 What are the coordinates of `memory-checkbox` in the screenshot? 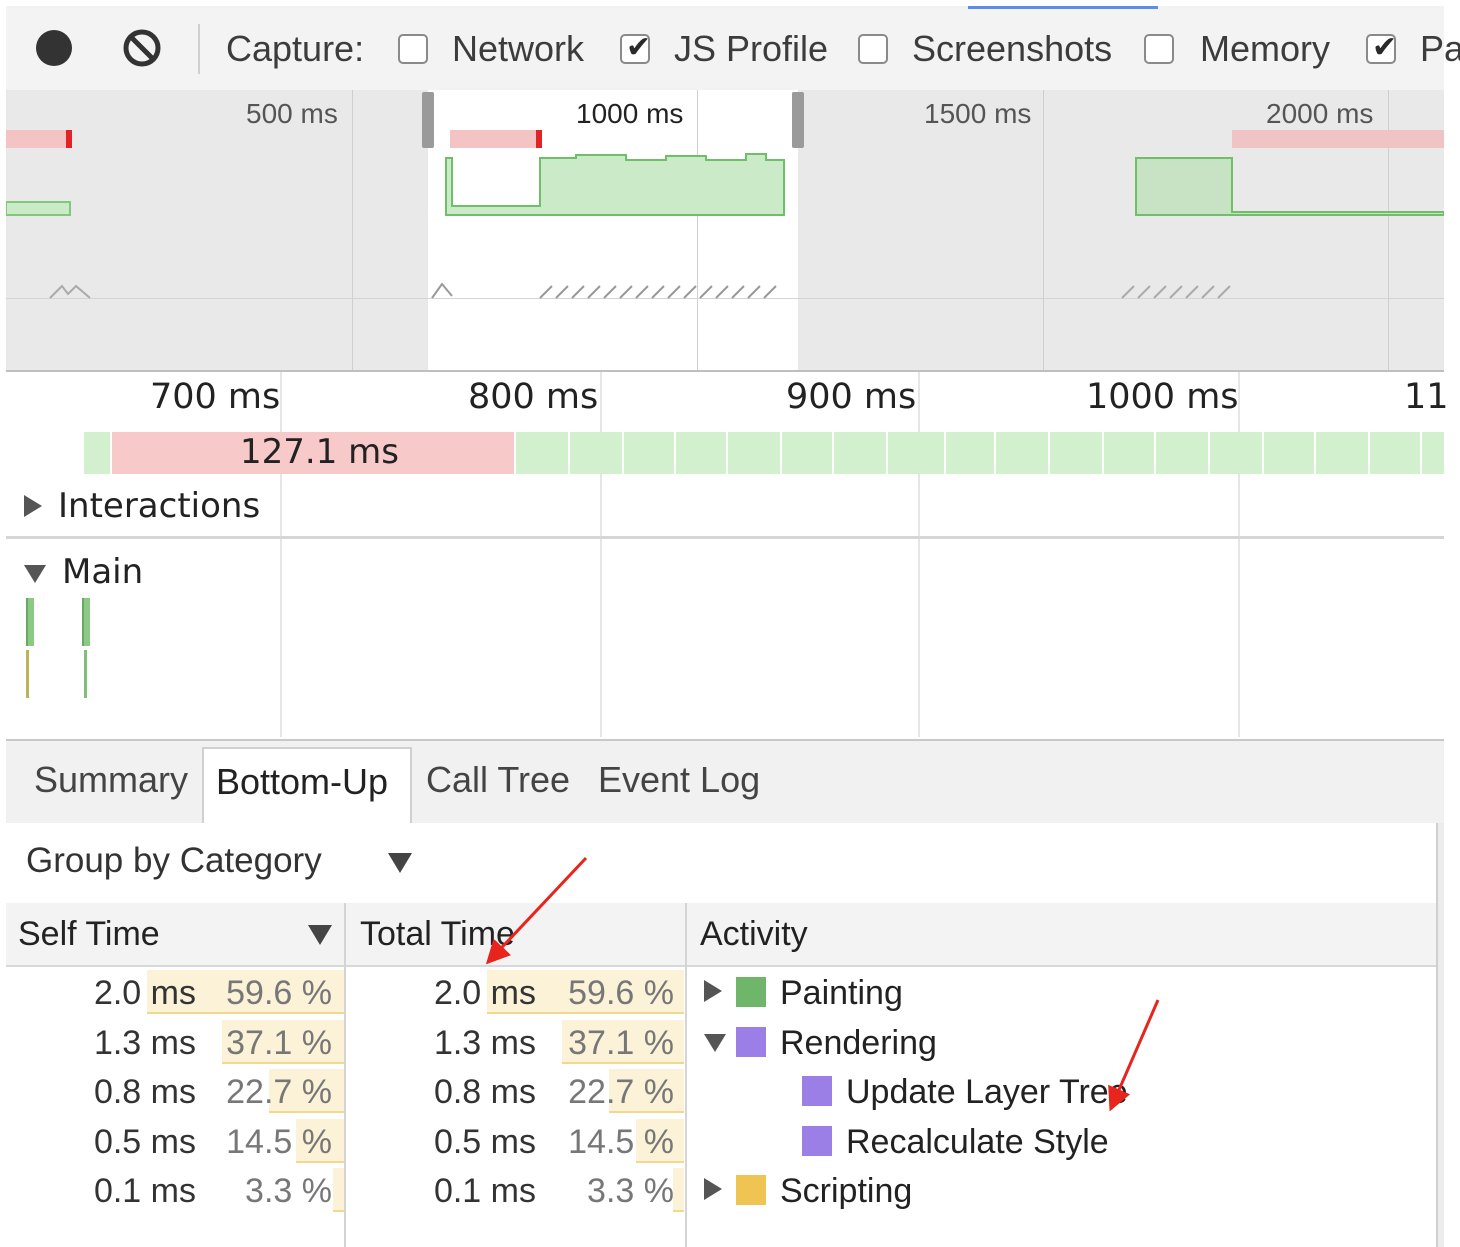 It's located at (1159, 49).